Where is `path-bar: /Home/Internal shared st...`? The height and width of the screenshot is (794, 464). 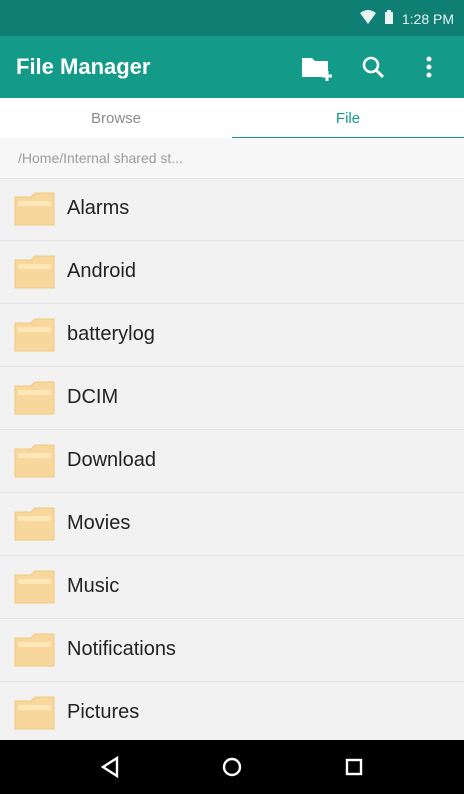 path-bar: /Home/Internal shared st... is located at coordinates (232, 158).